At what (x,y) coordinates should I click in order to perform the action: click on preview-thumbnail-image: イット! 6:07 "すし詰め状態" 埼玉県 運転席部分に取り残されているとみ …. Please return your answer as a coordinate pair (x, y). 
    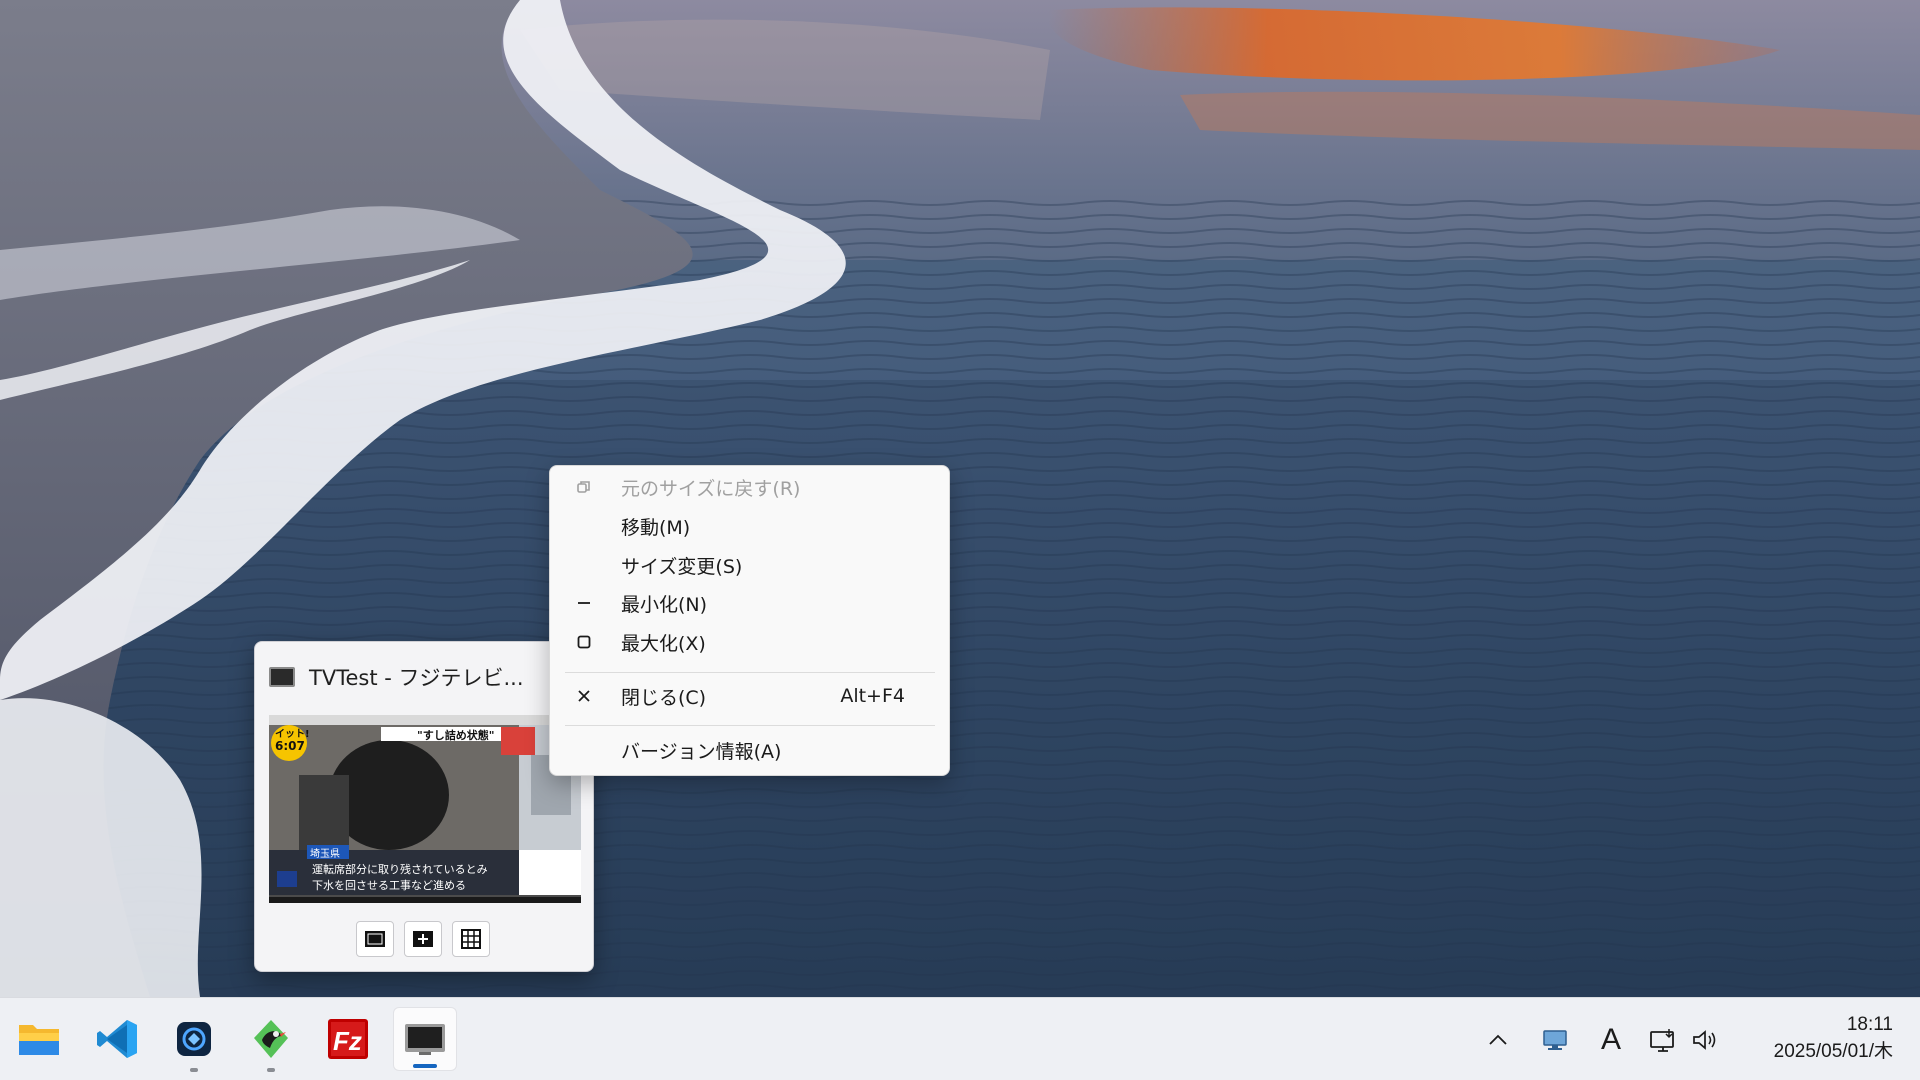
    Looking at the image, I should click on (425, 809).